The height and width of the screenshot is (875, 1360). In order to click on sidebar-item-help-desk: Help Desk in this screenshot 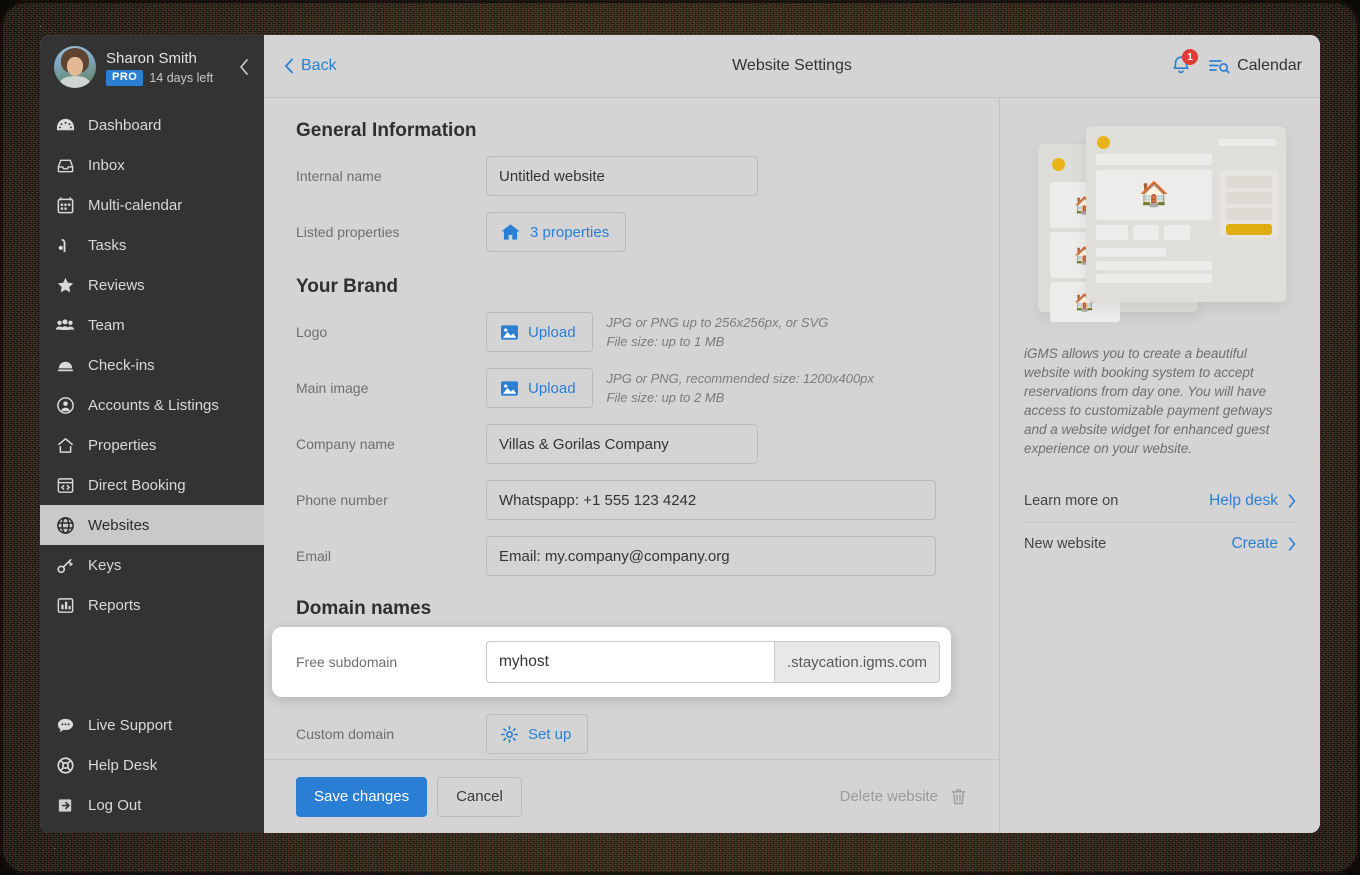, I will do `click(152, 765)`.